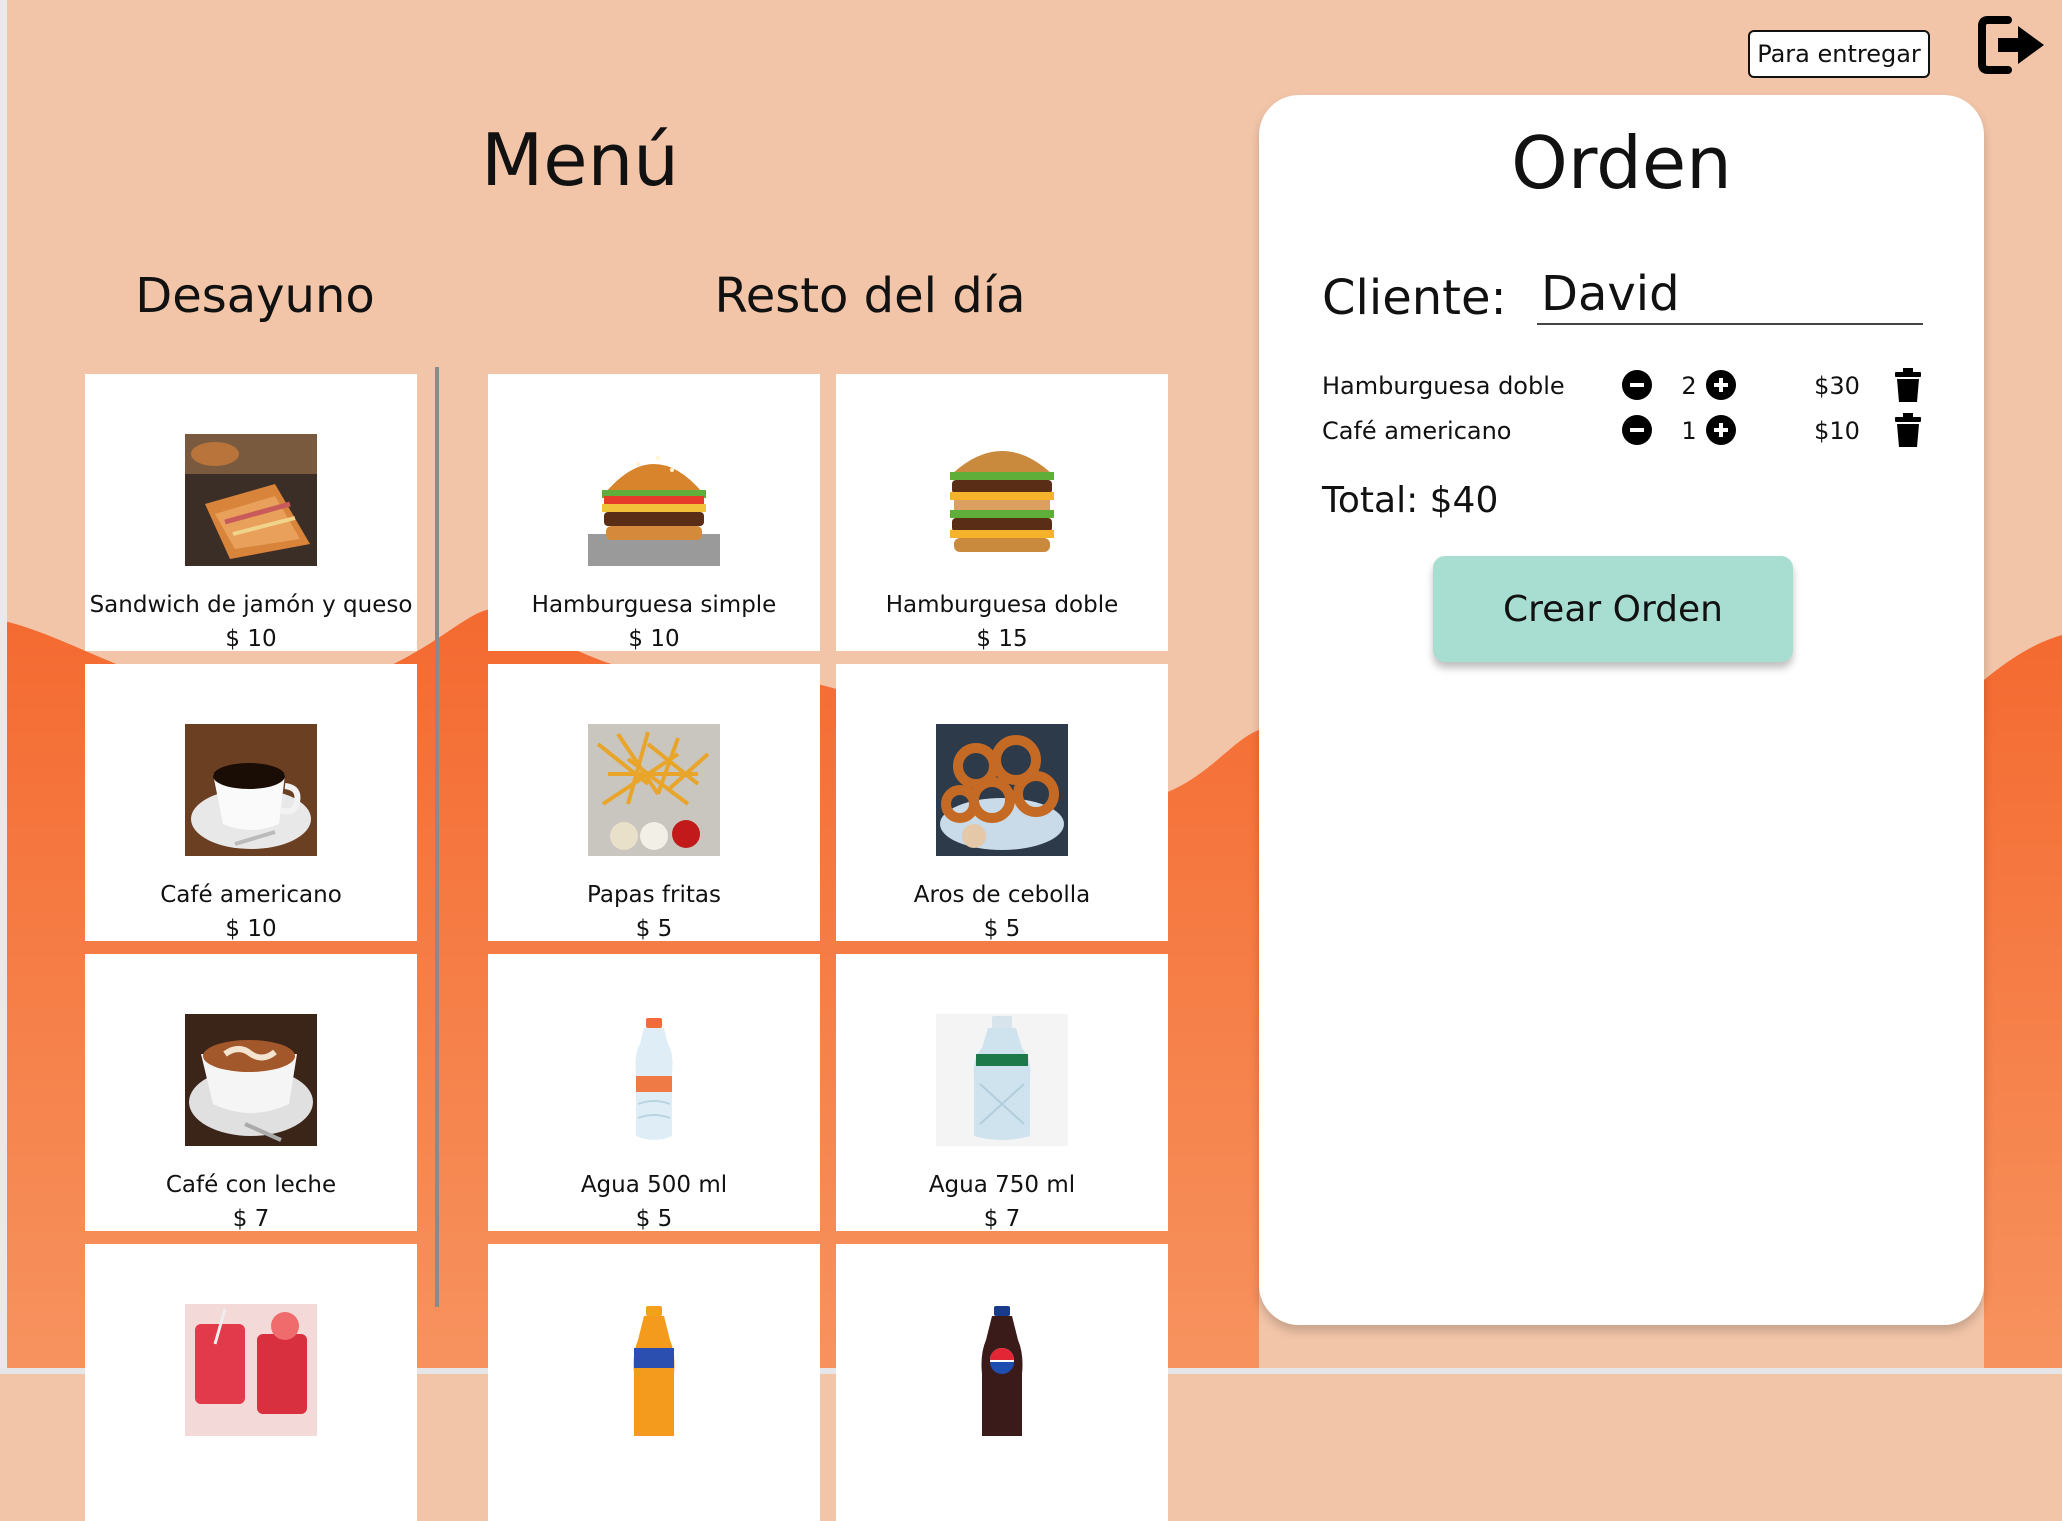 The width and height of the screenshot is (2062, 1521). I want to click on order-item-price: $10, so click(1837, 431).